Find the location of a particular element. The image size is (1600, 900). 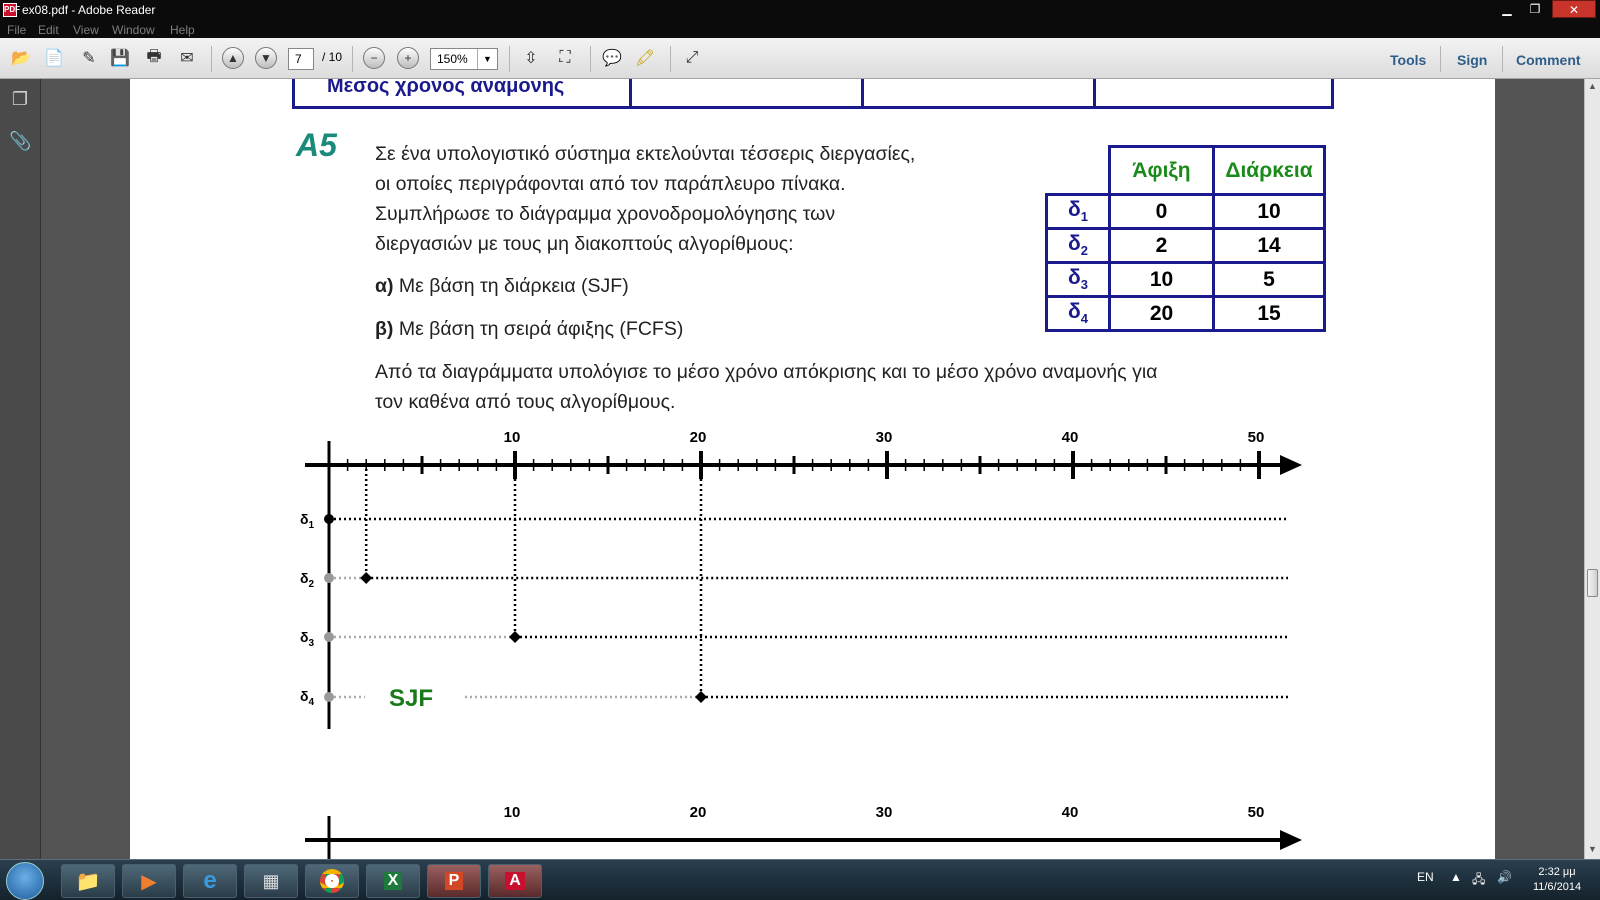

minimize-button: ▁ is located at coordinates (1507, 9).